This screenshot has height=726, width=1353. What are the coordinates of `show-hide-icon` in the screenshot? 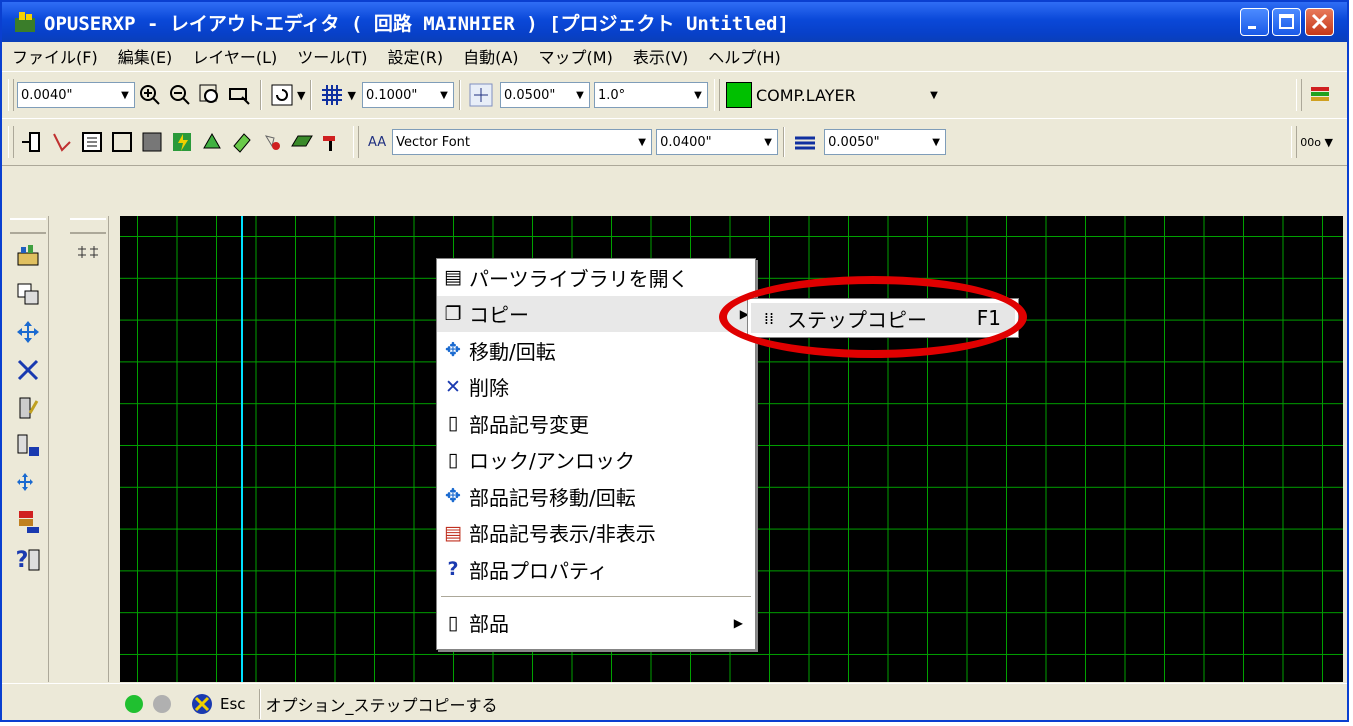 It's located at (28, 522).